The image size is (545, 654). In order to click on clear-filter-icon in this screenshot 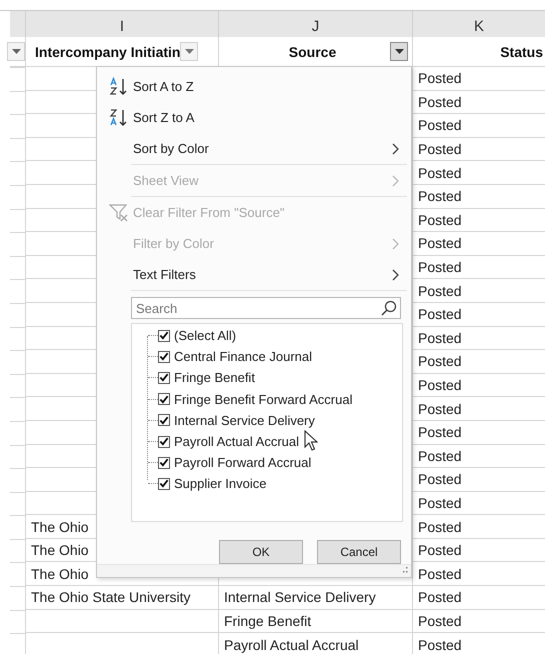, I will do `click(119, 213)`.